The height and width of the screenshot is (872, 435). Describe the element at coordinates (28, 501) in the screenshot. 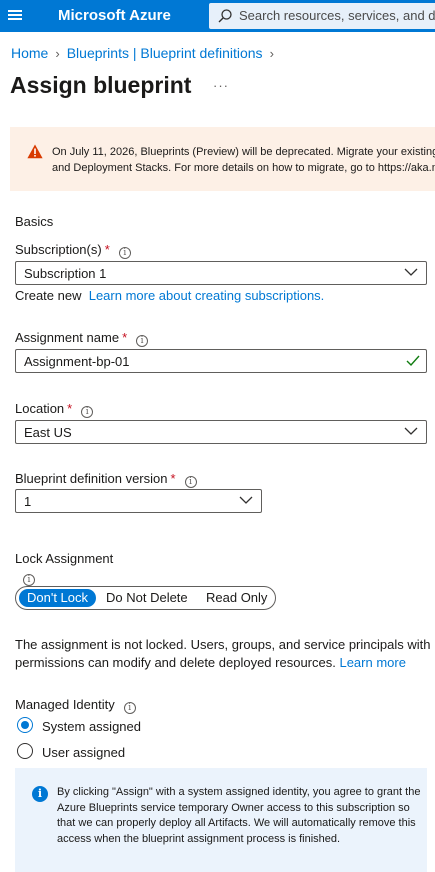

I see `version-value: 1` at that location.